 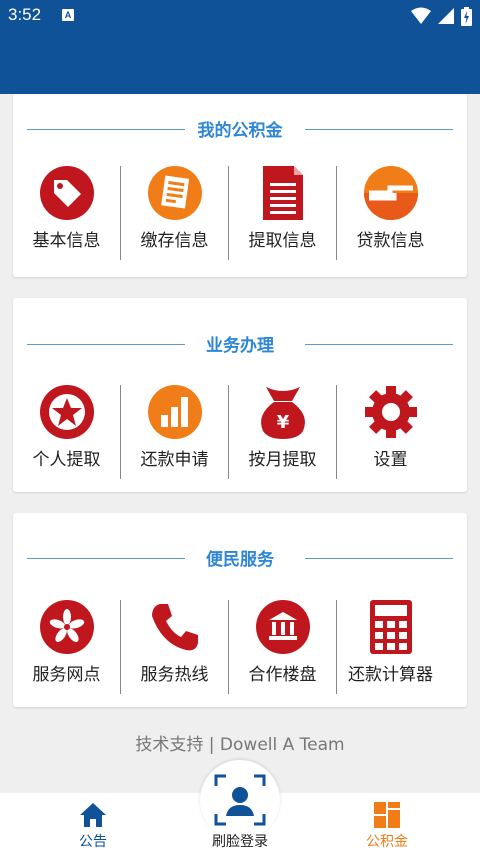 What do you see at coordinates (390, 241) in the screenshot?
I see `menu-item-label: 贷款信息` at bounding box center [390, 241].